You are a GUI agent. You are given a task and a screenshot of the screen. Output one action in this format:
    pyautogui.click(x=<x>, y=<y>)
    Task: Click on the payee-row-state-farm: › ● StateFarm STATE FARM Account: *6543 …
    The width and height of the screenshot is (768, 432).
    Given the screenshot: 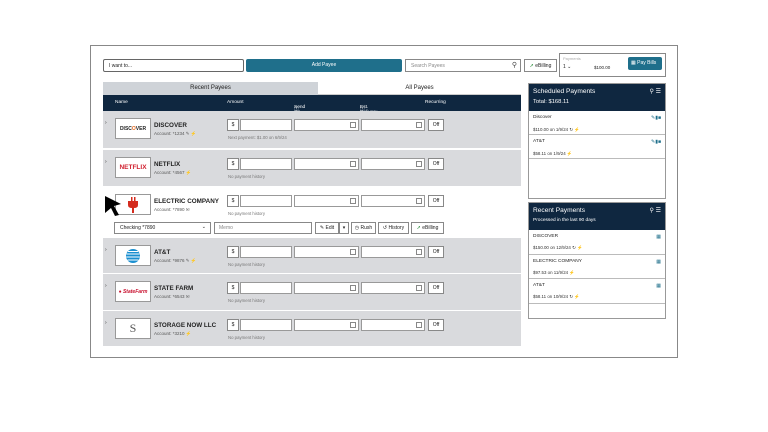 What is the action you would take?
    pyautogui.click(x=312, y=292)
    